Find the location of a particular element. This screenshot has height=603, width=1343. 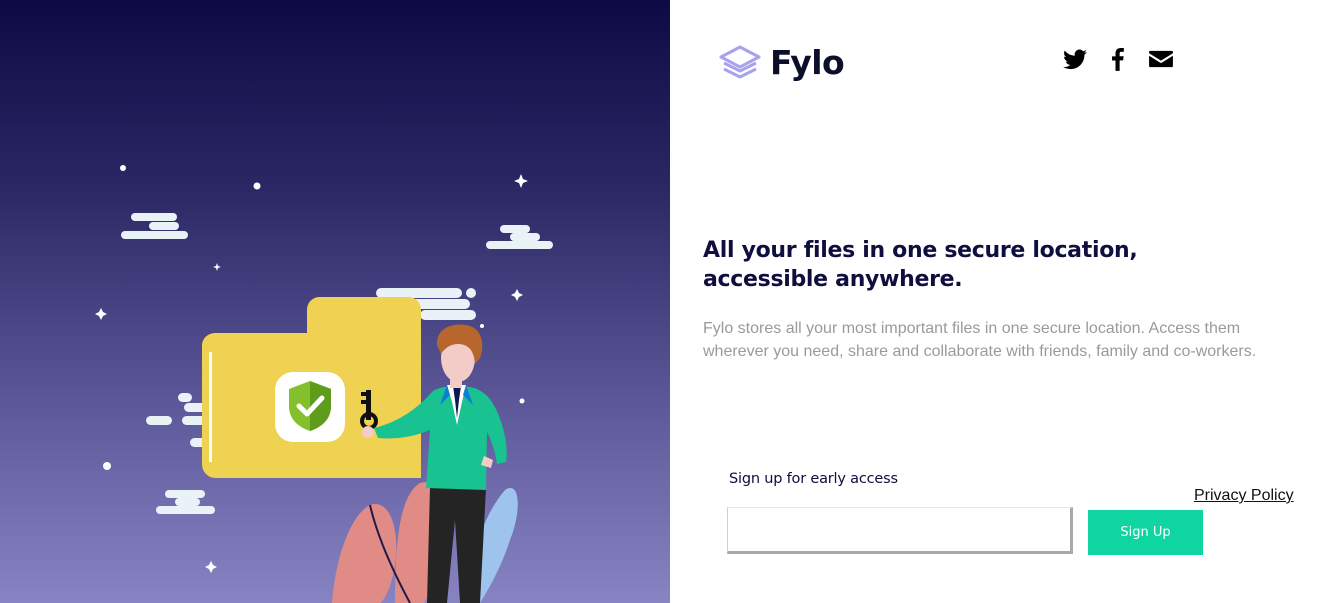

brand-name: Fylo is located at coordinates (807, 62).